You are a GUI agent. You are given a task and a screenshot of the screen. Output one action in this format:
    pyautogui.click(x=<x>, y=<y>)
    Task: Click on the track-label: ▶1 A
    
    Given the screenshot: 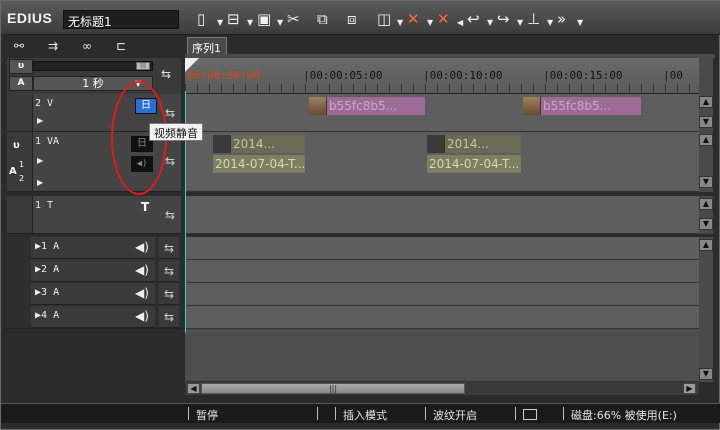 What is the action you would take?
    pyautogui.click(x=47, y=246)
    